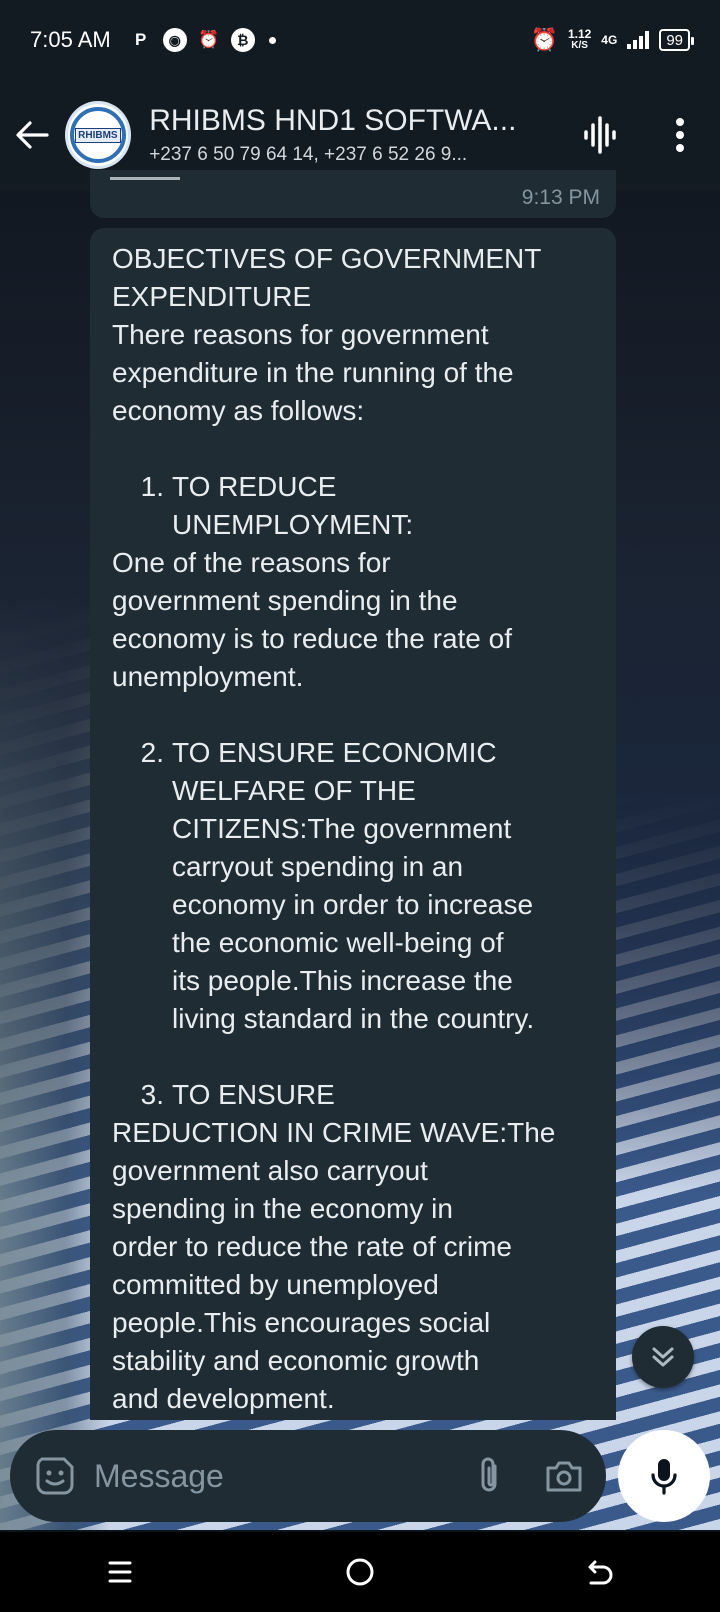  I want to click on message-line: EXPENDITURE, so click(212, 296).